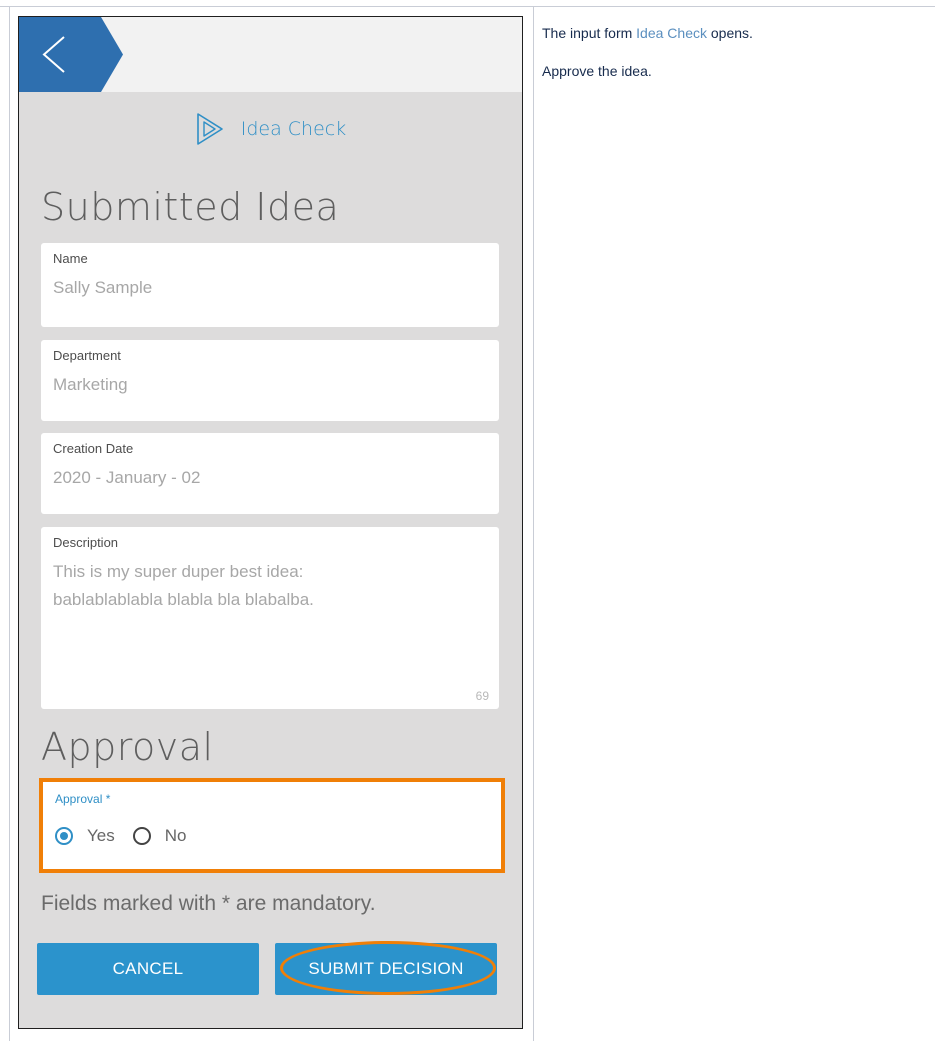 This screenshot has height=1041, width=935. Describe the element at coordinates (589, 33) in the screenshot. I see `instruction-prefix: The input form` at that location.